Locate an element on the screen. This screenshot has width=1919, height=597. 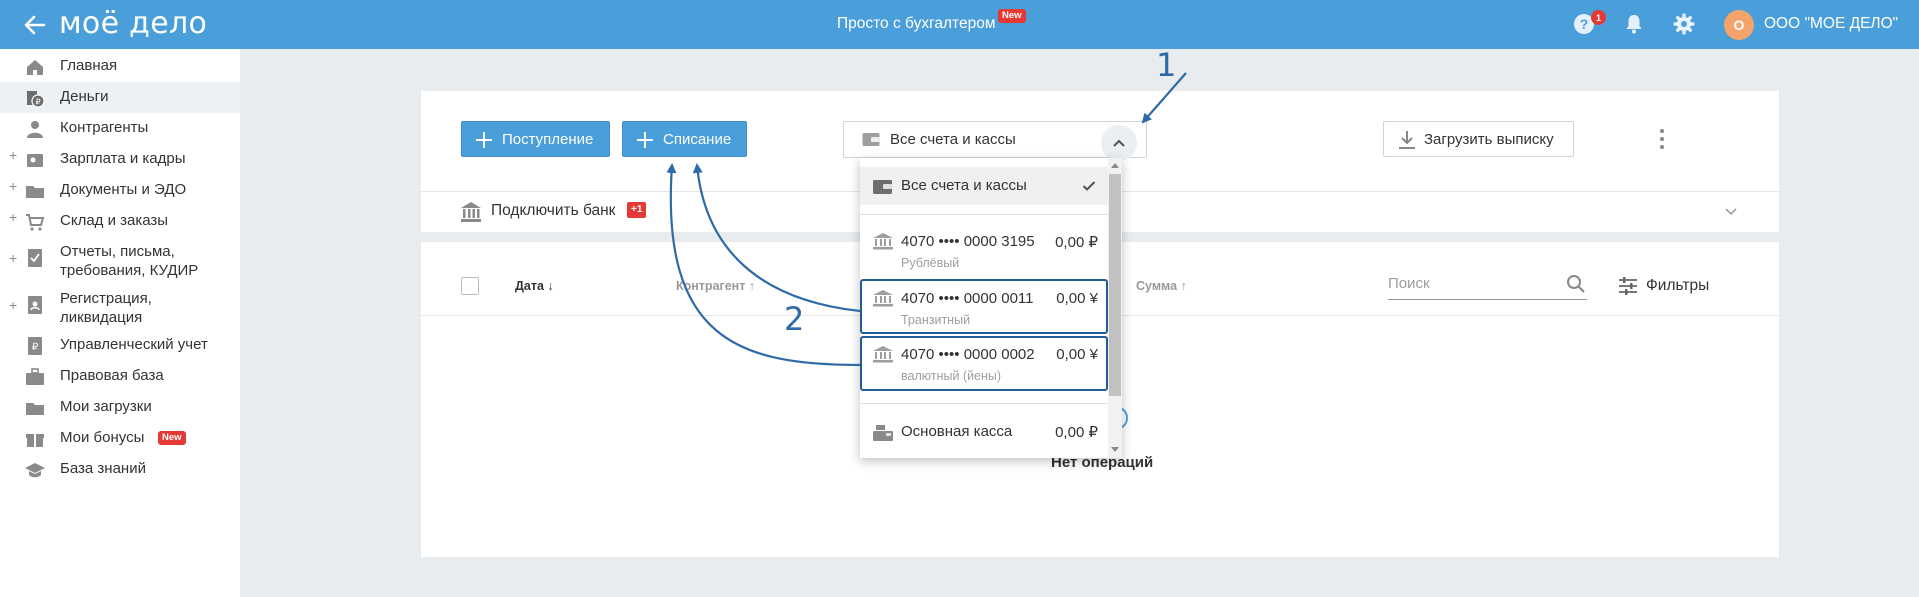
download-icon is located at coordinates (1407, 140).